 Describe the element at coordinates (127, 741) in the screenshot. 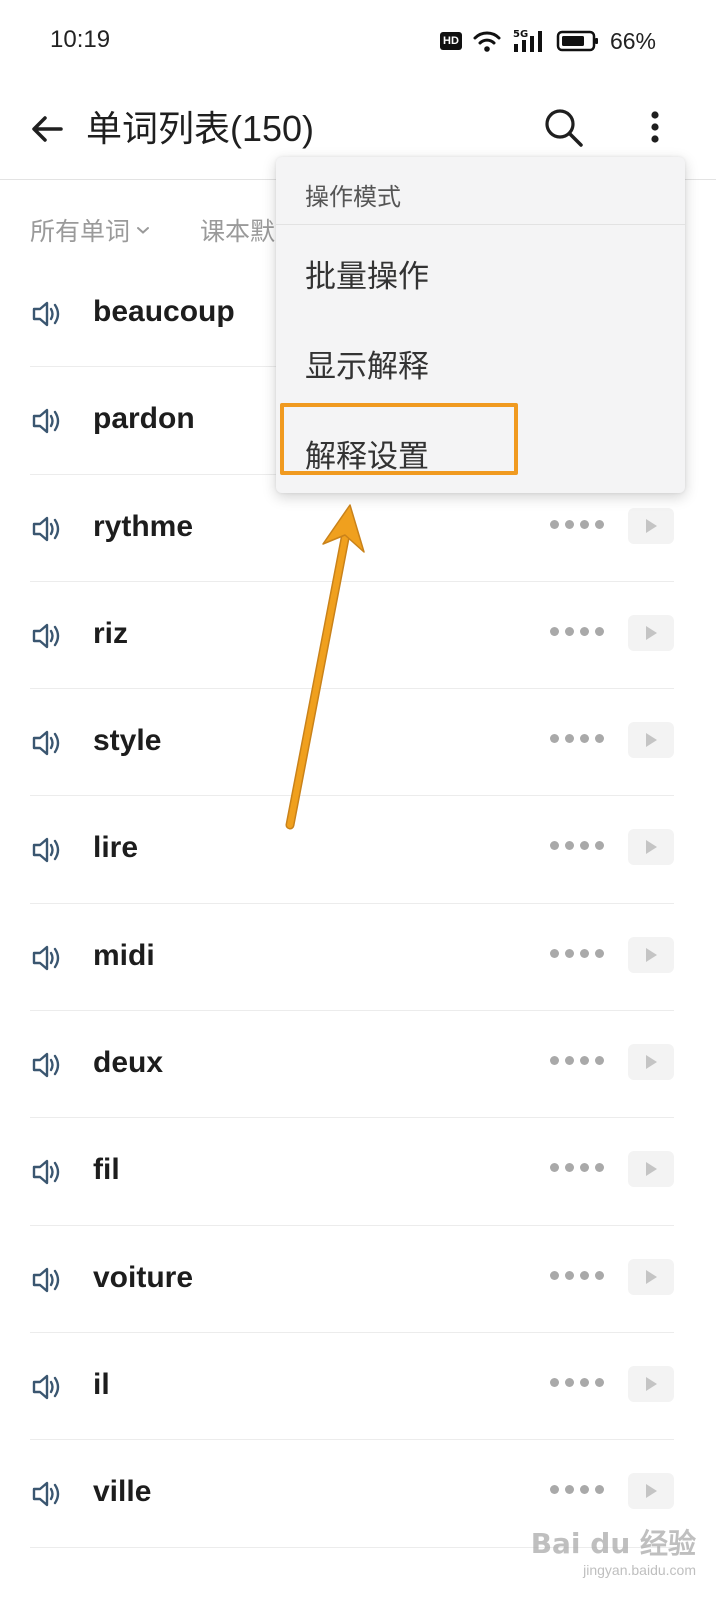

I see `word-text: style` at that location.